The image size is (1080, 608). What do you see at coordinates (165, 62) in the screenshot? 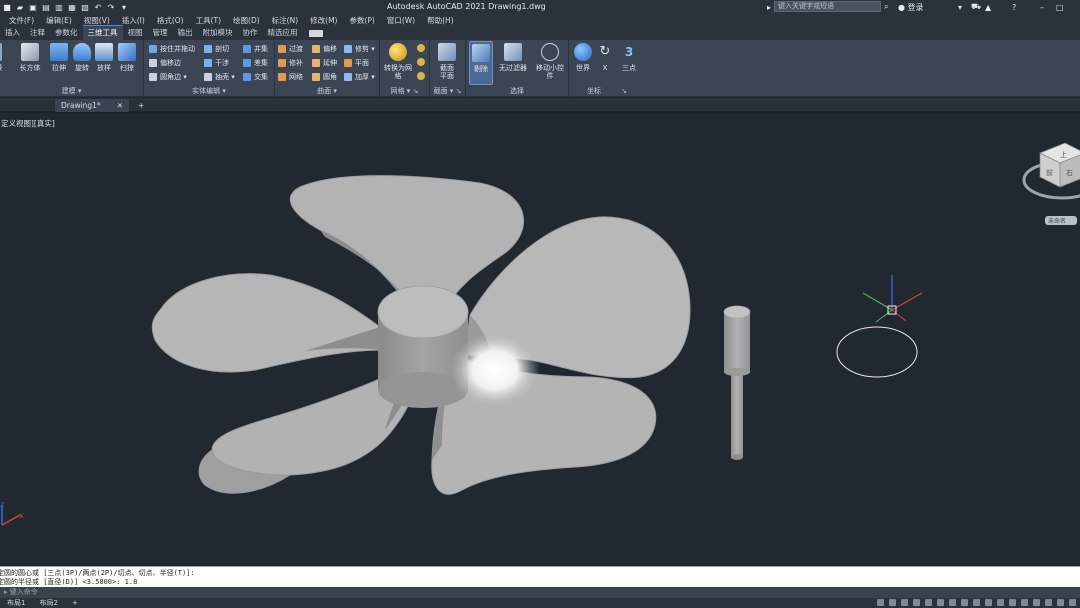
I see `offset-edge-button: 偏移边` at bounding box center [165, 62].